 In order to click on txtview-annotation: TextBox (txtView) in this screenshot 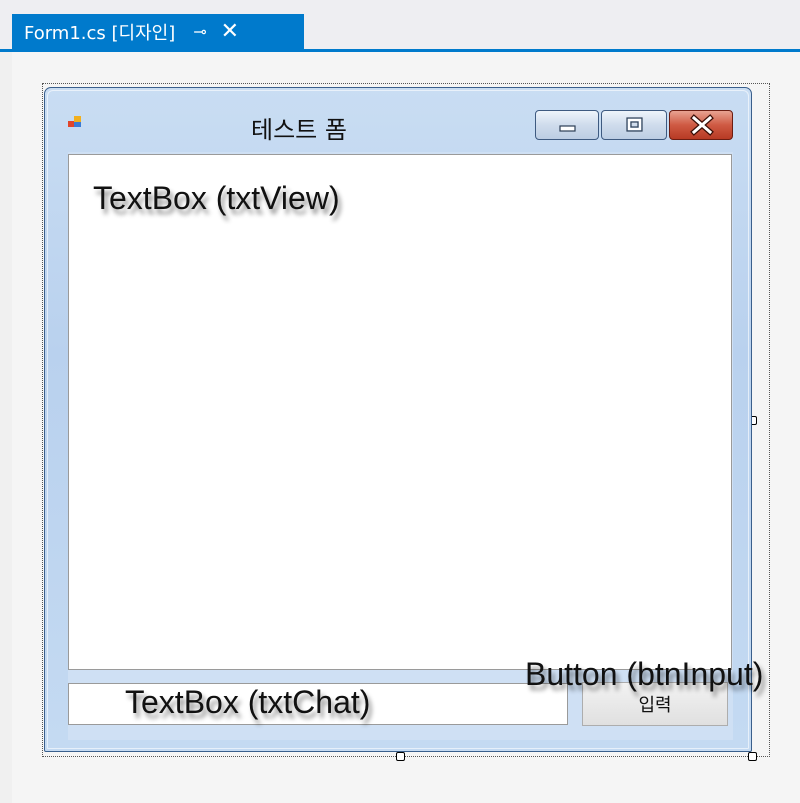, I will do `click(216, 198)`.